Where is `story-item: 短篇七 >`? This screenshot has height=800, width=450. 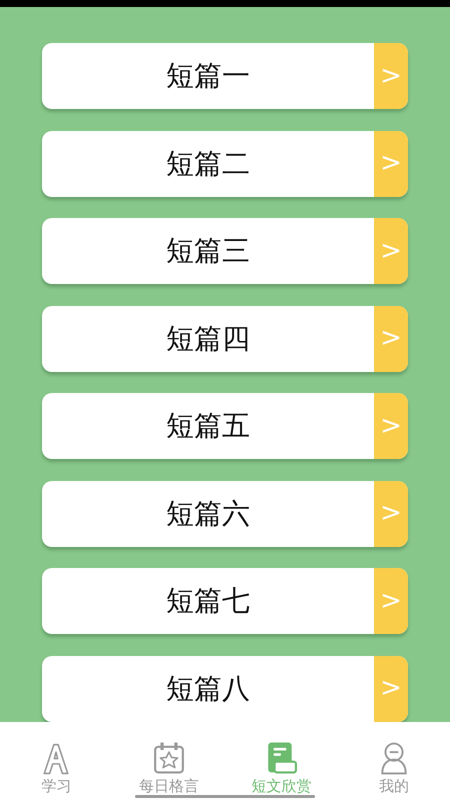
story-item: 短篇七 > is located at coordinates (225, 601).